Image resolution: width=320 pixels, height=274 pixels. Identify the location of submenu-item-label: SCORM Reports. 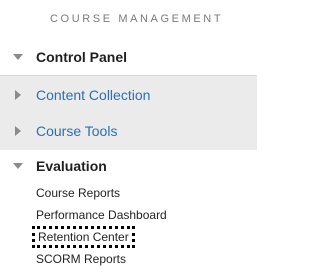
(81, 259).